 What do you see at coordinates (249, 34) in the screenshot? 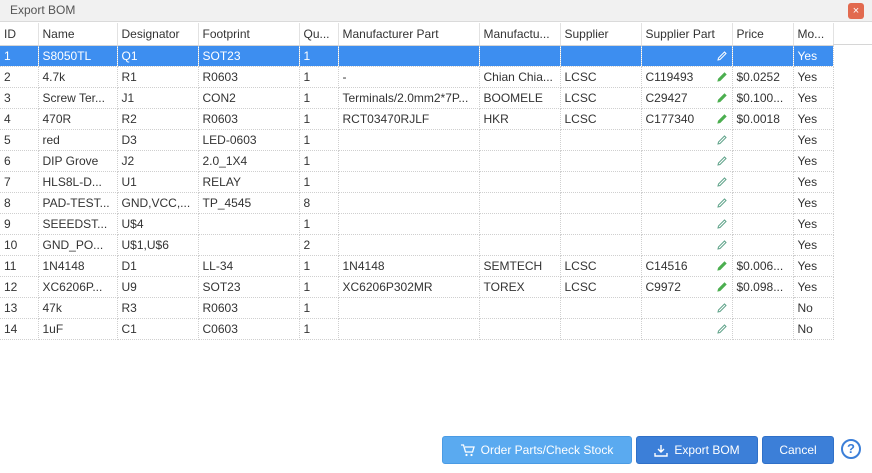
I see `column-header: Footprint` at bounding box center [249, 34].